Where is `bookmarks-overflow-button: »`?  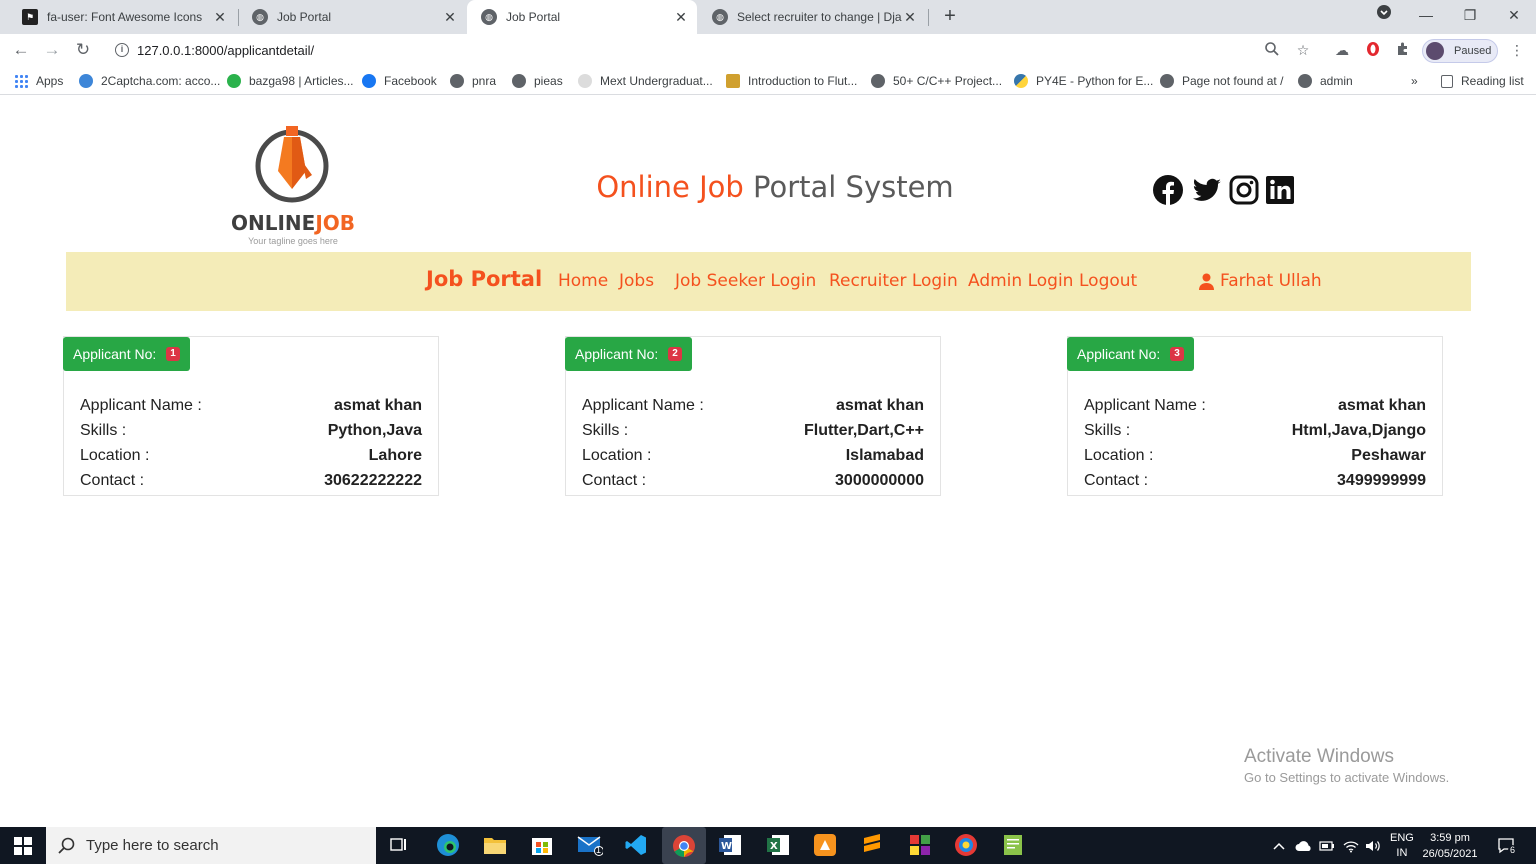
bookmarks-overflow-button: » is located at coordinates (1414, 81).